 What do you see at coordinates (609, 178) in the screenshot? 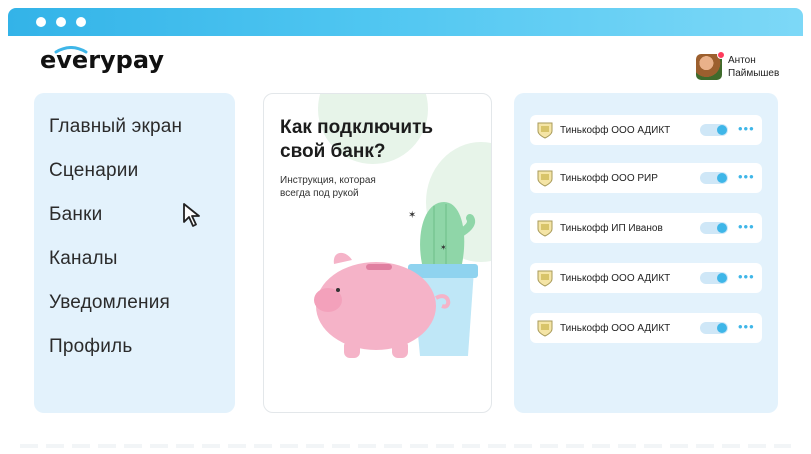
I see `bank-name: Тинькофф ООО РИР` at bounding box center [609, 178].